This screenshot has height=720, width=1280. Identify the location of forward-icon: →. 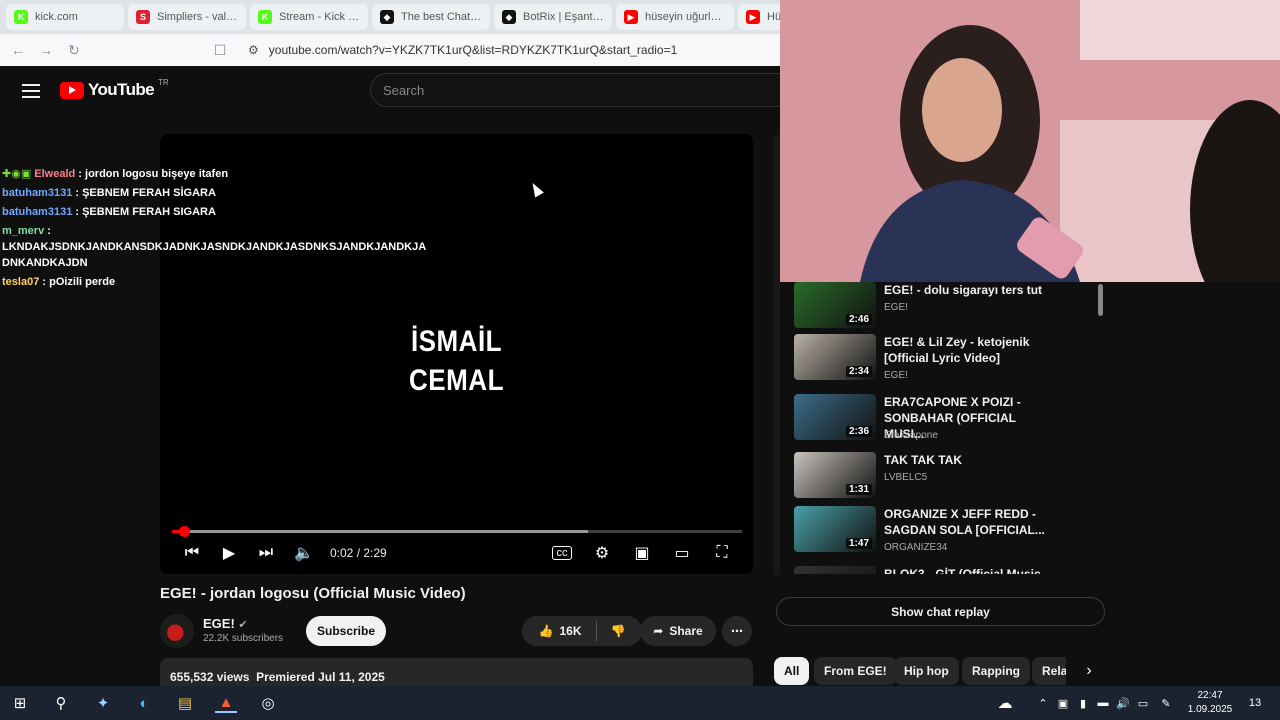
(46, 50).